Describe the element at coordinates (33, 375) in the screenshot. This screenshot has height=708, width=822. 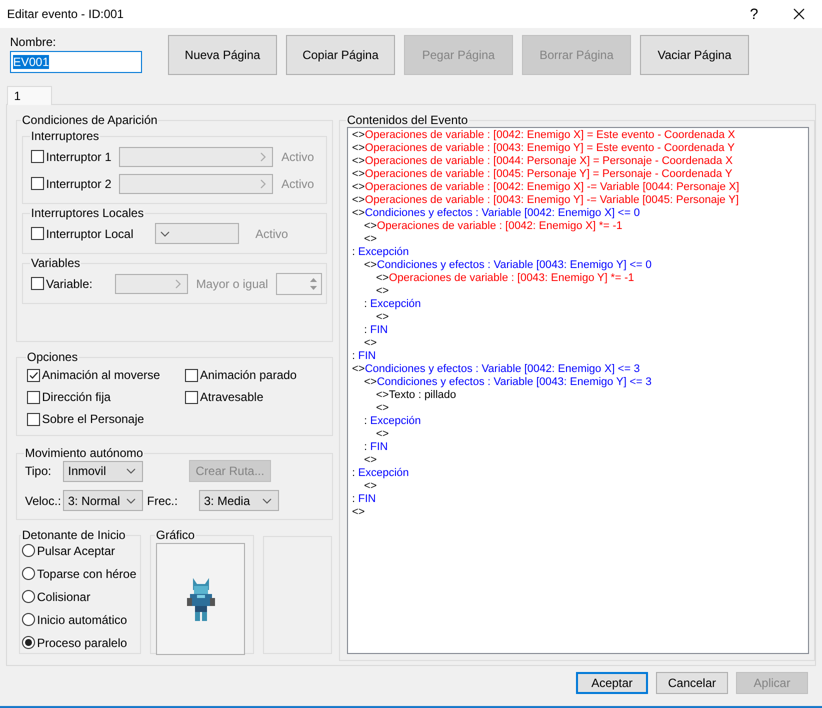
I see `check-icon` at that location.